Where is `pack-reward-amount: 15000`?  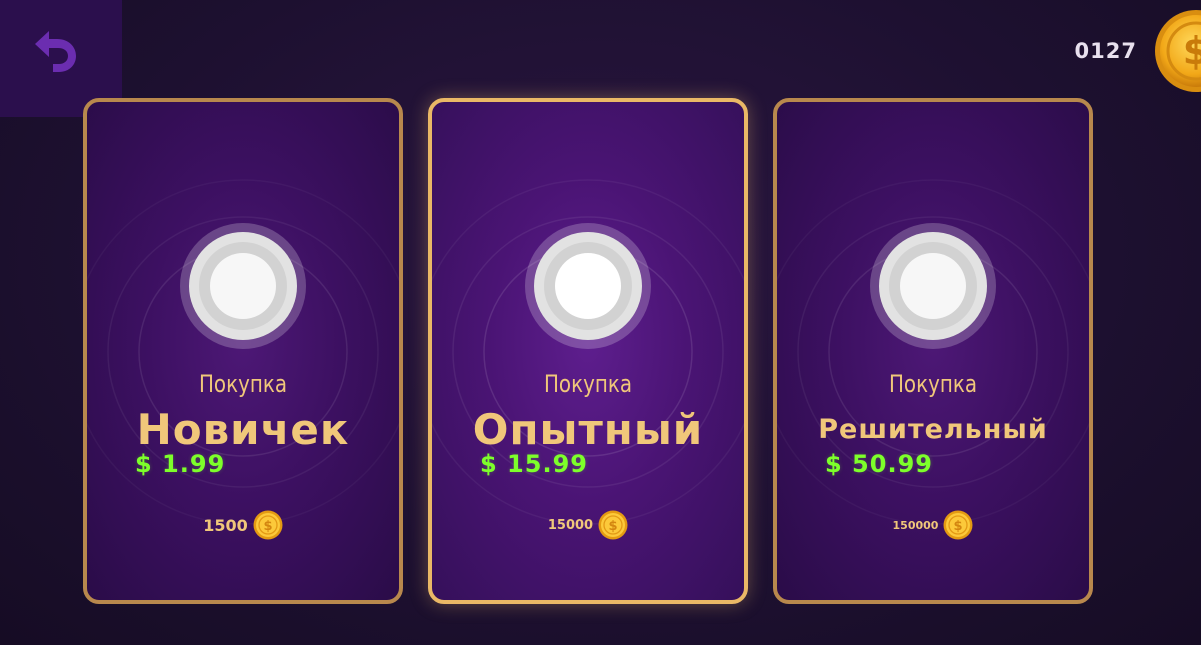
pack-reward-amount: 15000 is located at coordinates (570, 525).